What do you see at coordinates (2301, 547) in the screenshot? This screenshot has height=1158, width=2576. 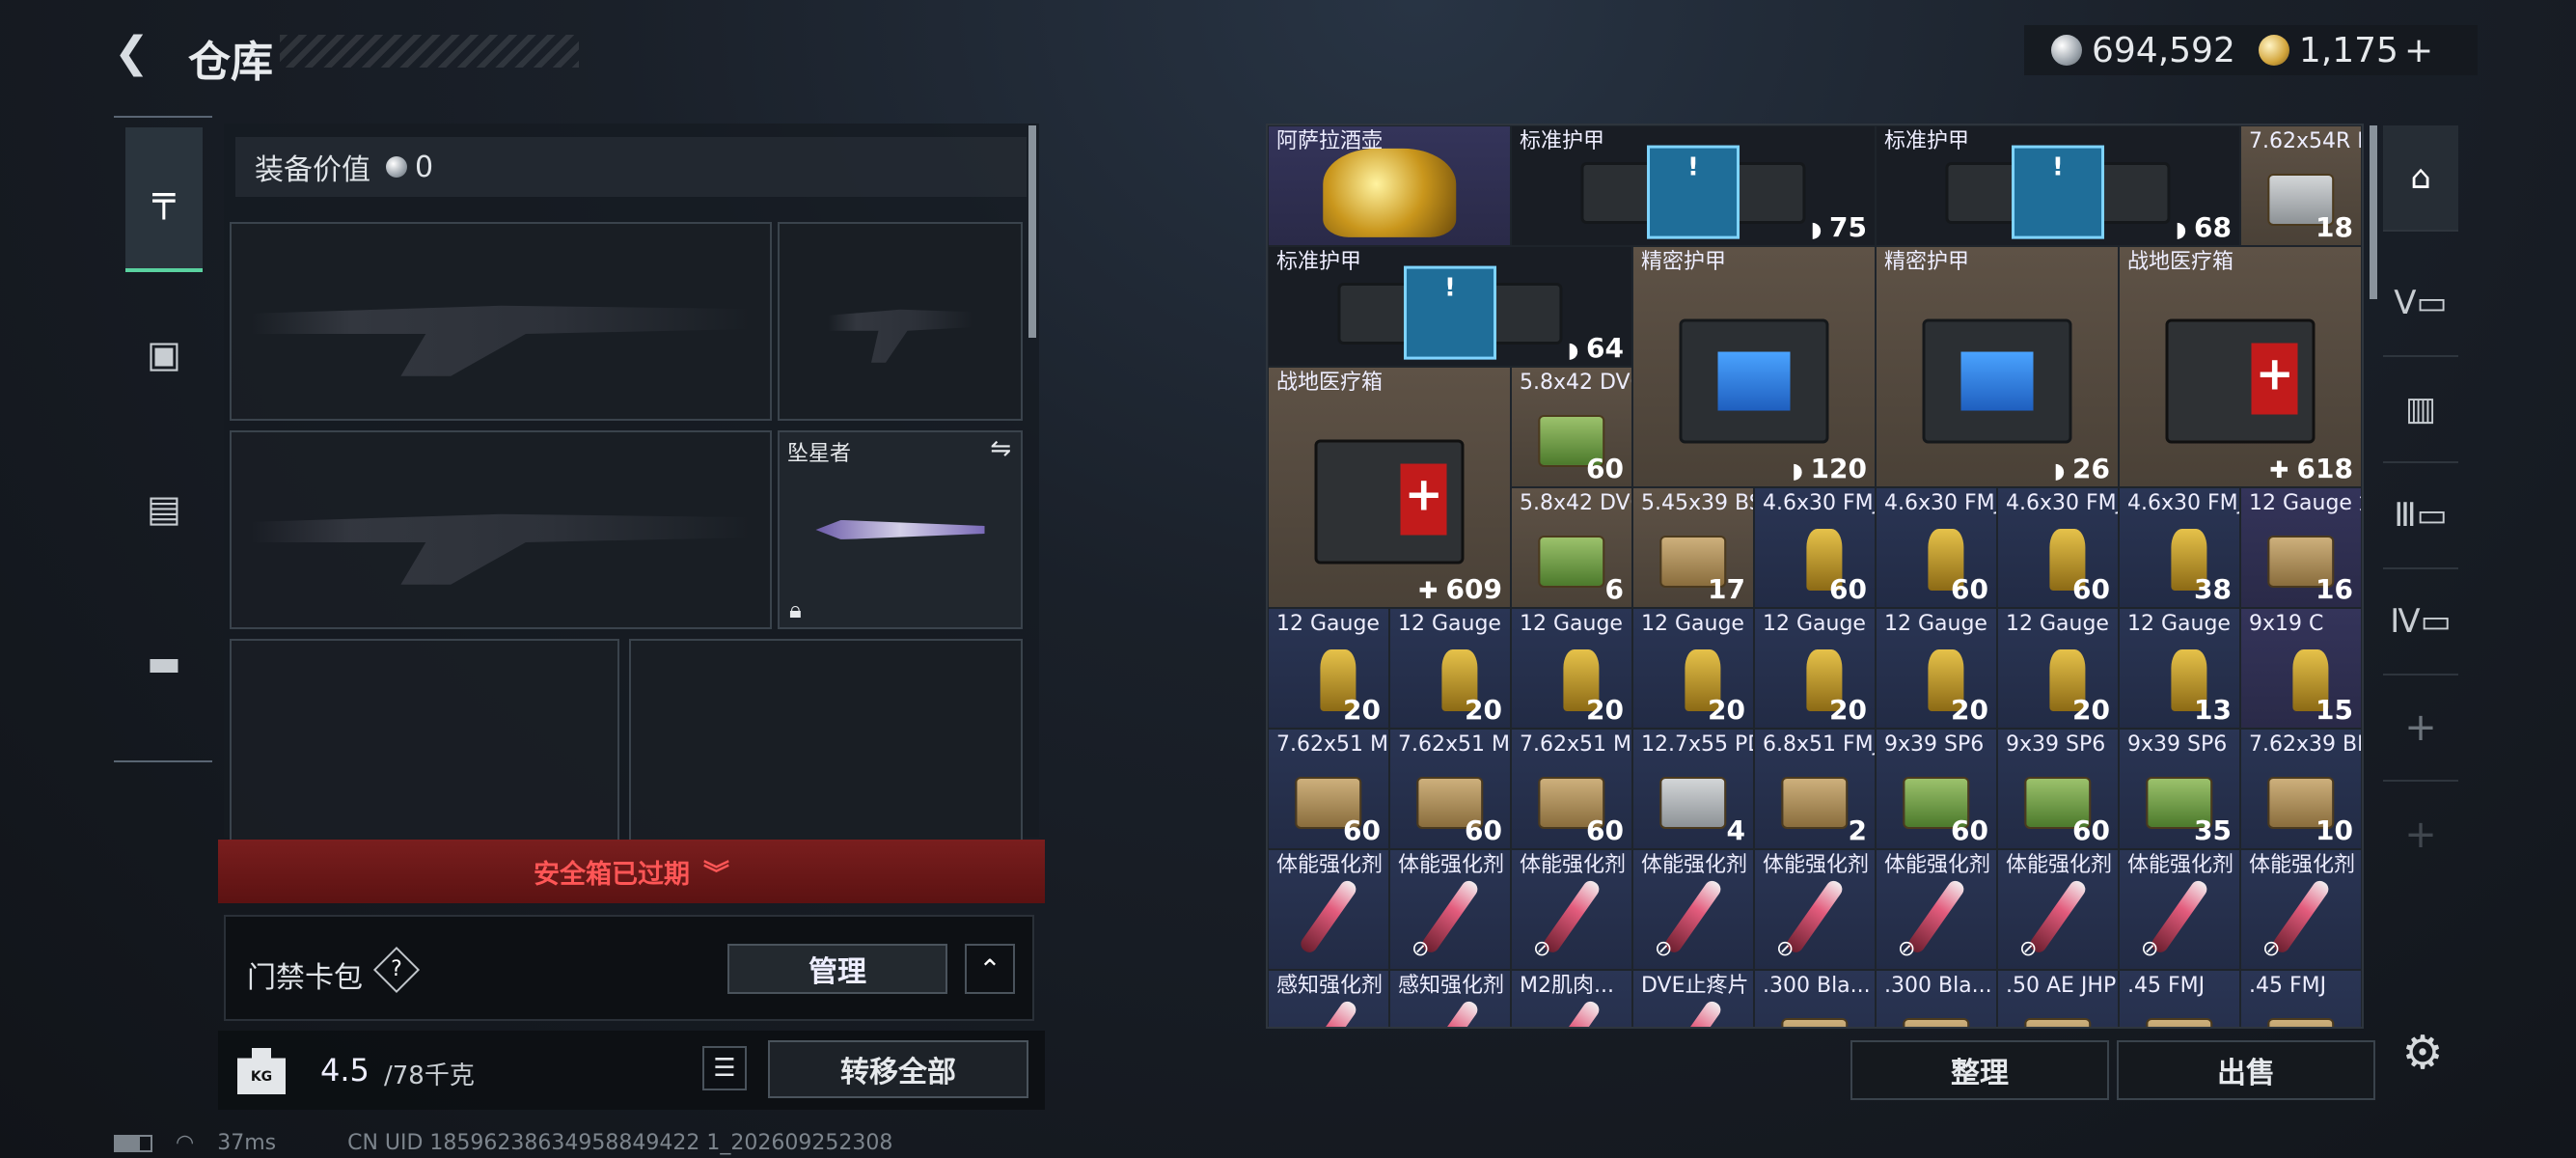 I see `inventory-item: 12 Gauge 龙息弹 16` at bounding box center [2301, 547].